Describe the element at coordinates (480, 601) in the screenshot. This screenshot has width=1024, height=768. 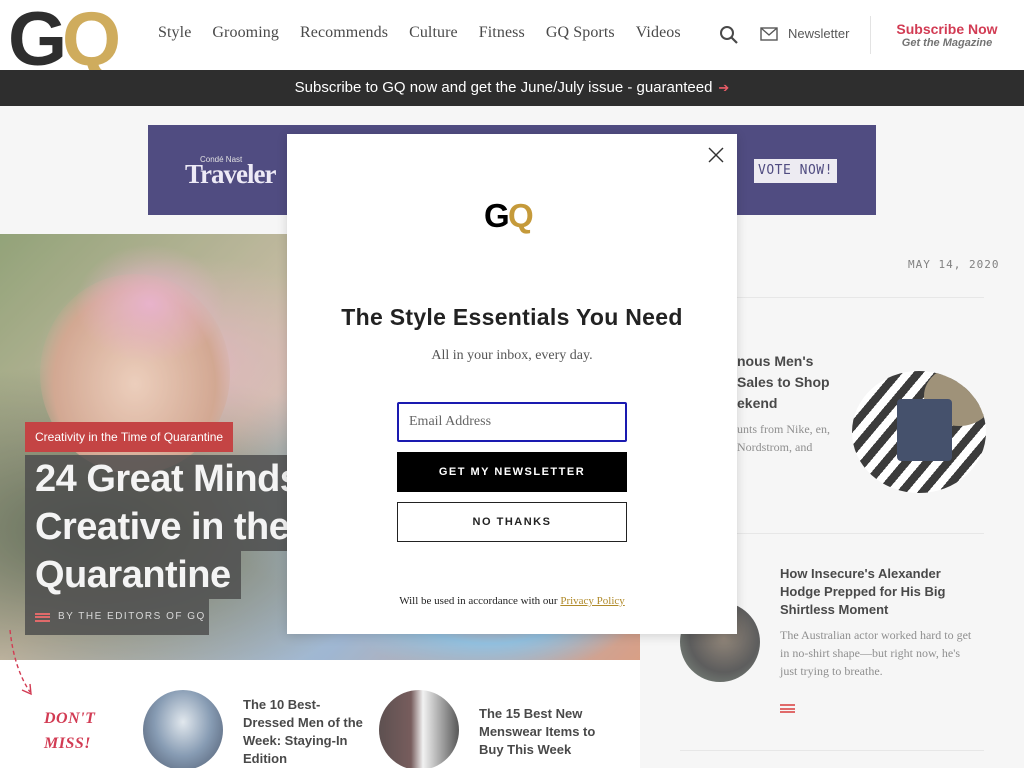
I see `legal-prefix: Will be used in accordance with our` at that location.